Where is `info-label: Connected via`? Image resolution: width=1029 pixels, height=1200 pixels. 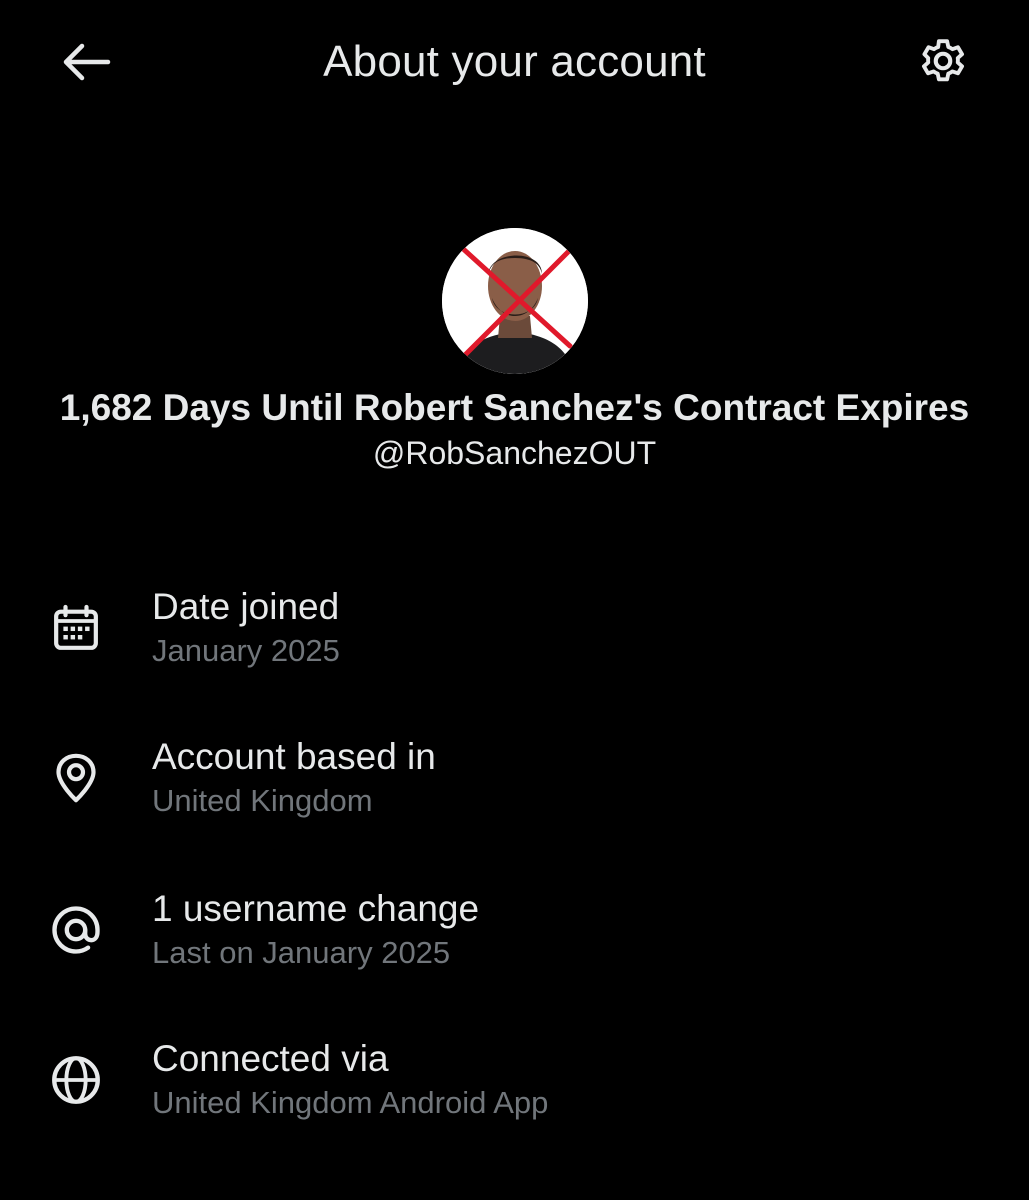 info-label: Connected via is located at coordinates (270, 1058).